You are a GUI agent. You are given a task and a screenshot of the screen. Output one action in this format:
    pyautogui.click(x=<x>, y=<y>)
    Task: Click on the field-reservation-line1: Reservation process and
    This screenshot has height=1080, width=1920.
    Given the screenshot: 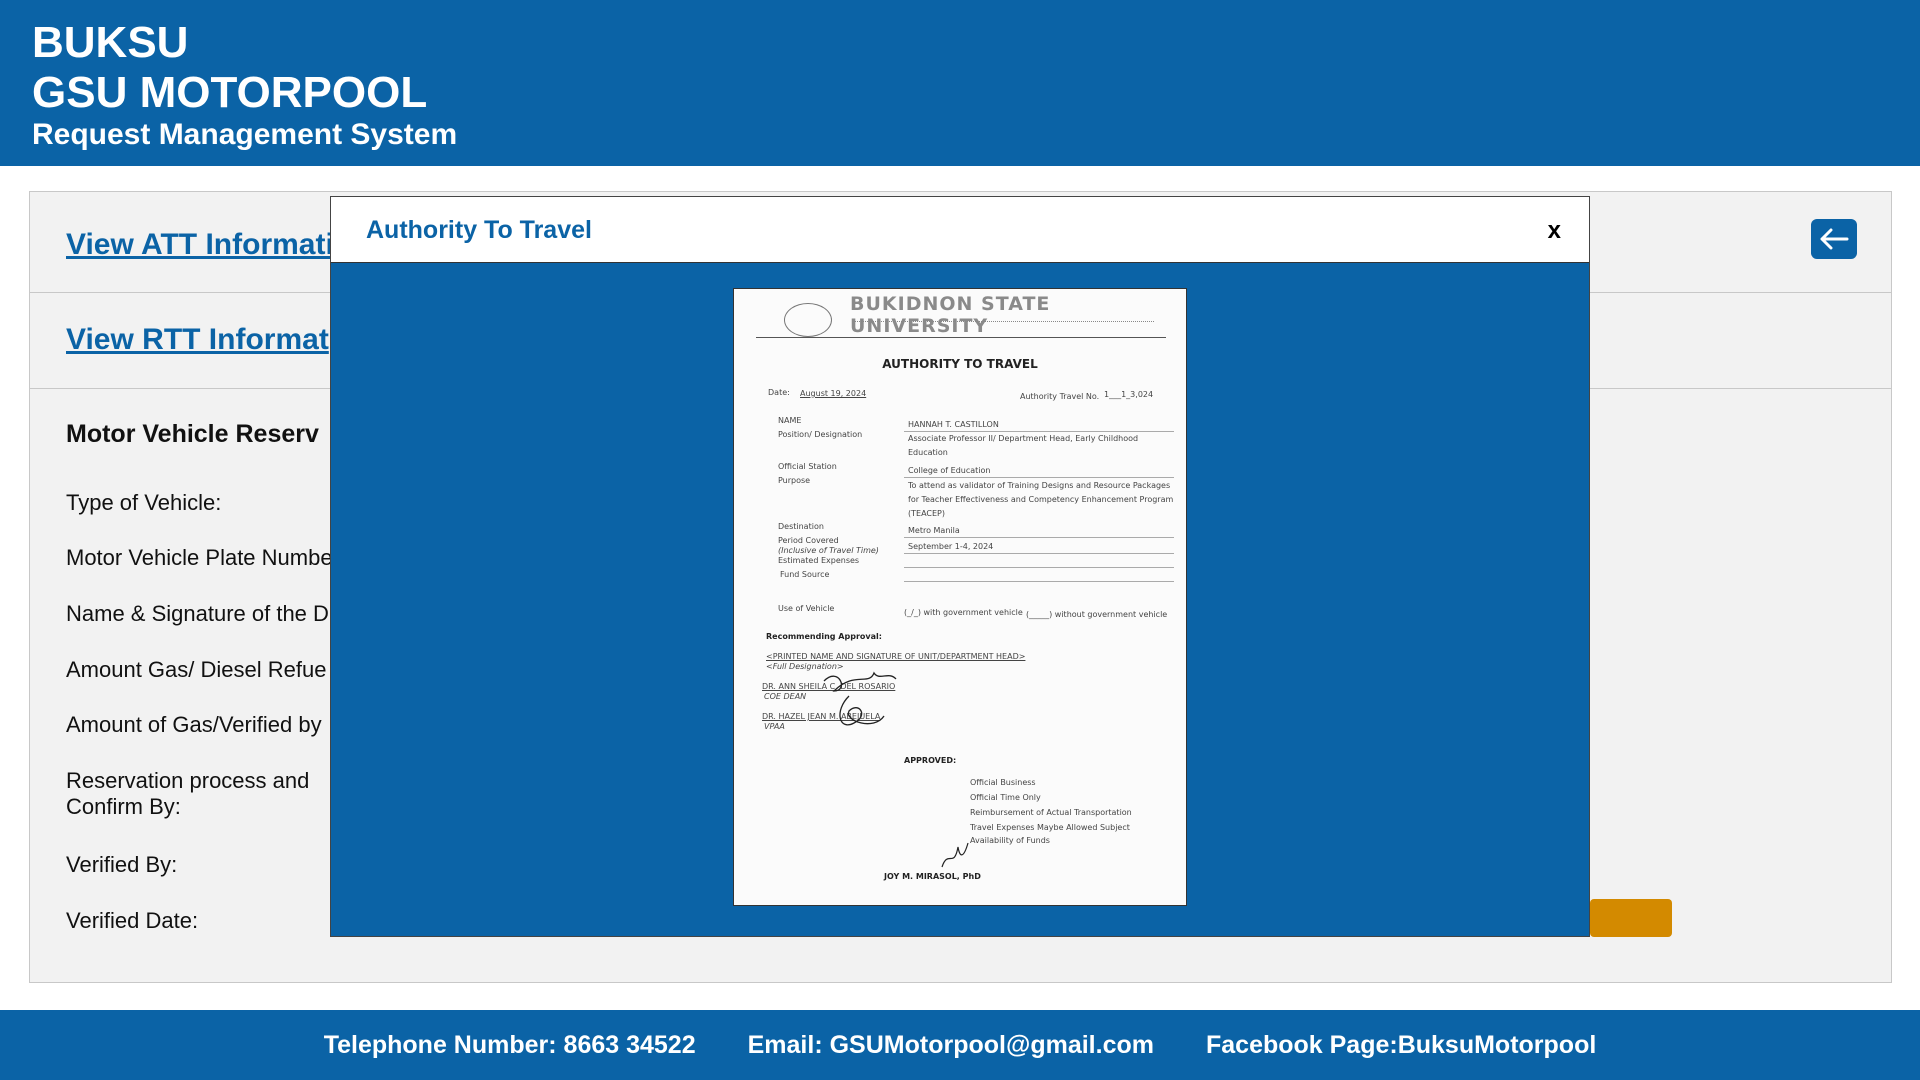 What is the action you would take?
    pyautogui.click(x=188, y=780)
    